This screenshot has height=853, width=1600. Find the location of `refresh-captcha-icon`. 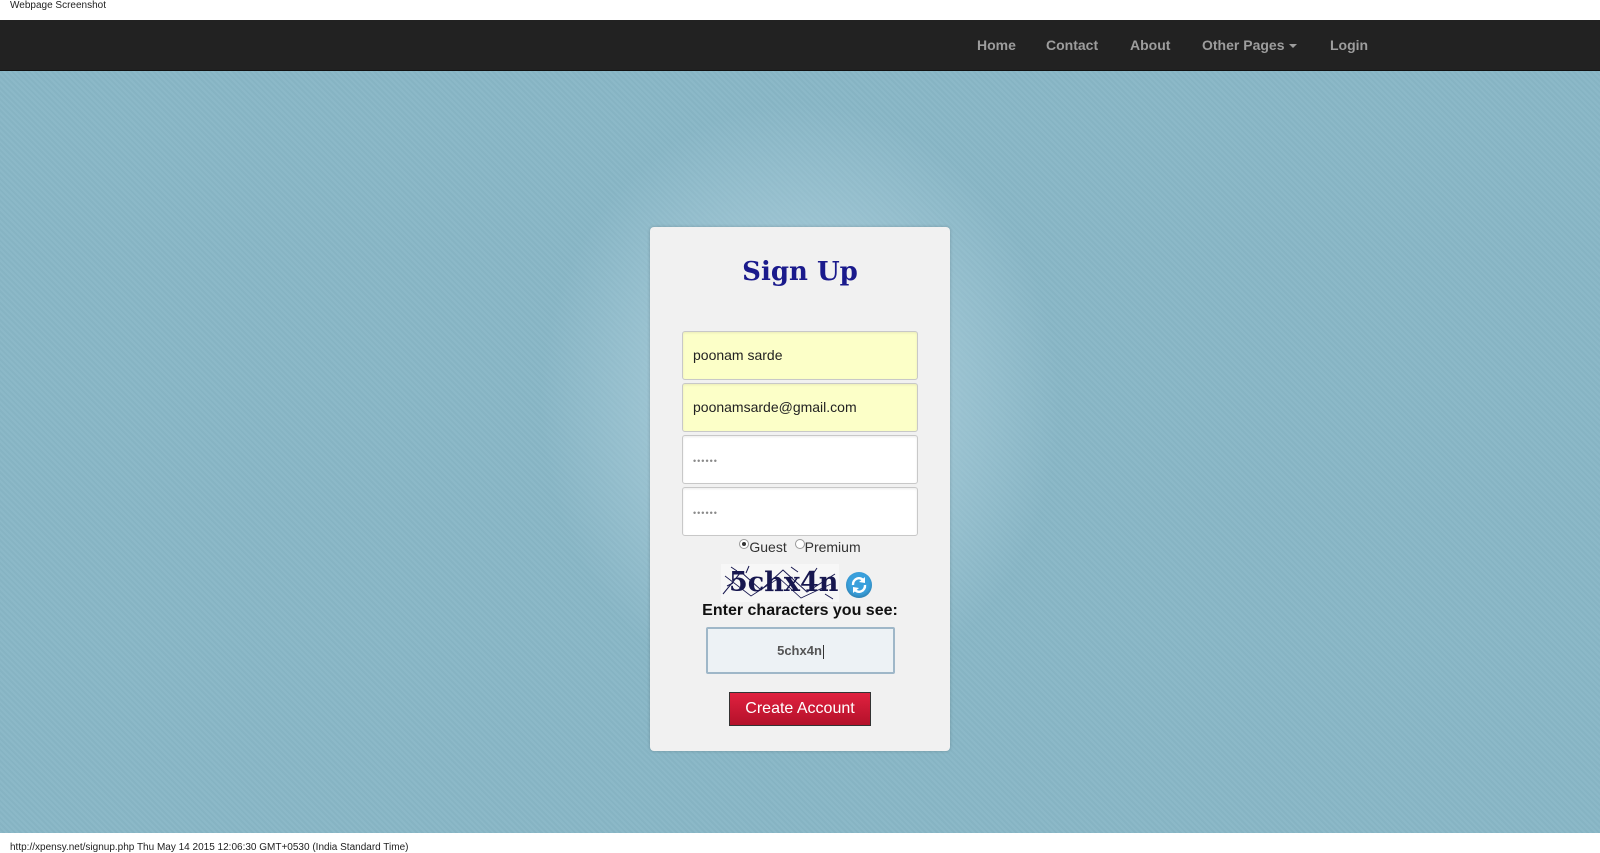

refresh-captcha-icon is located at coordinates (859, 585).